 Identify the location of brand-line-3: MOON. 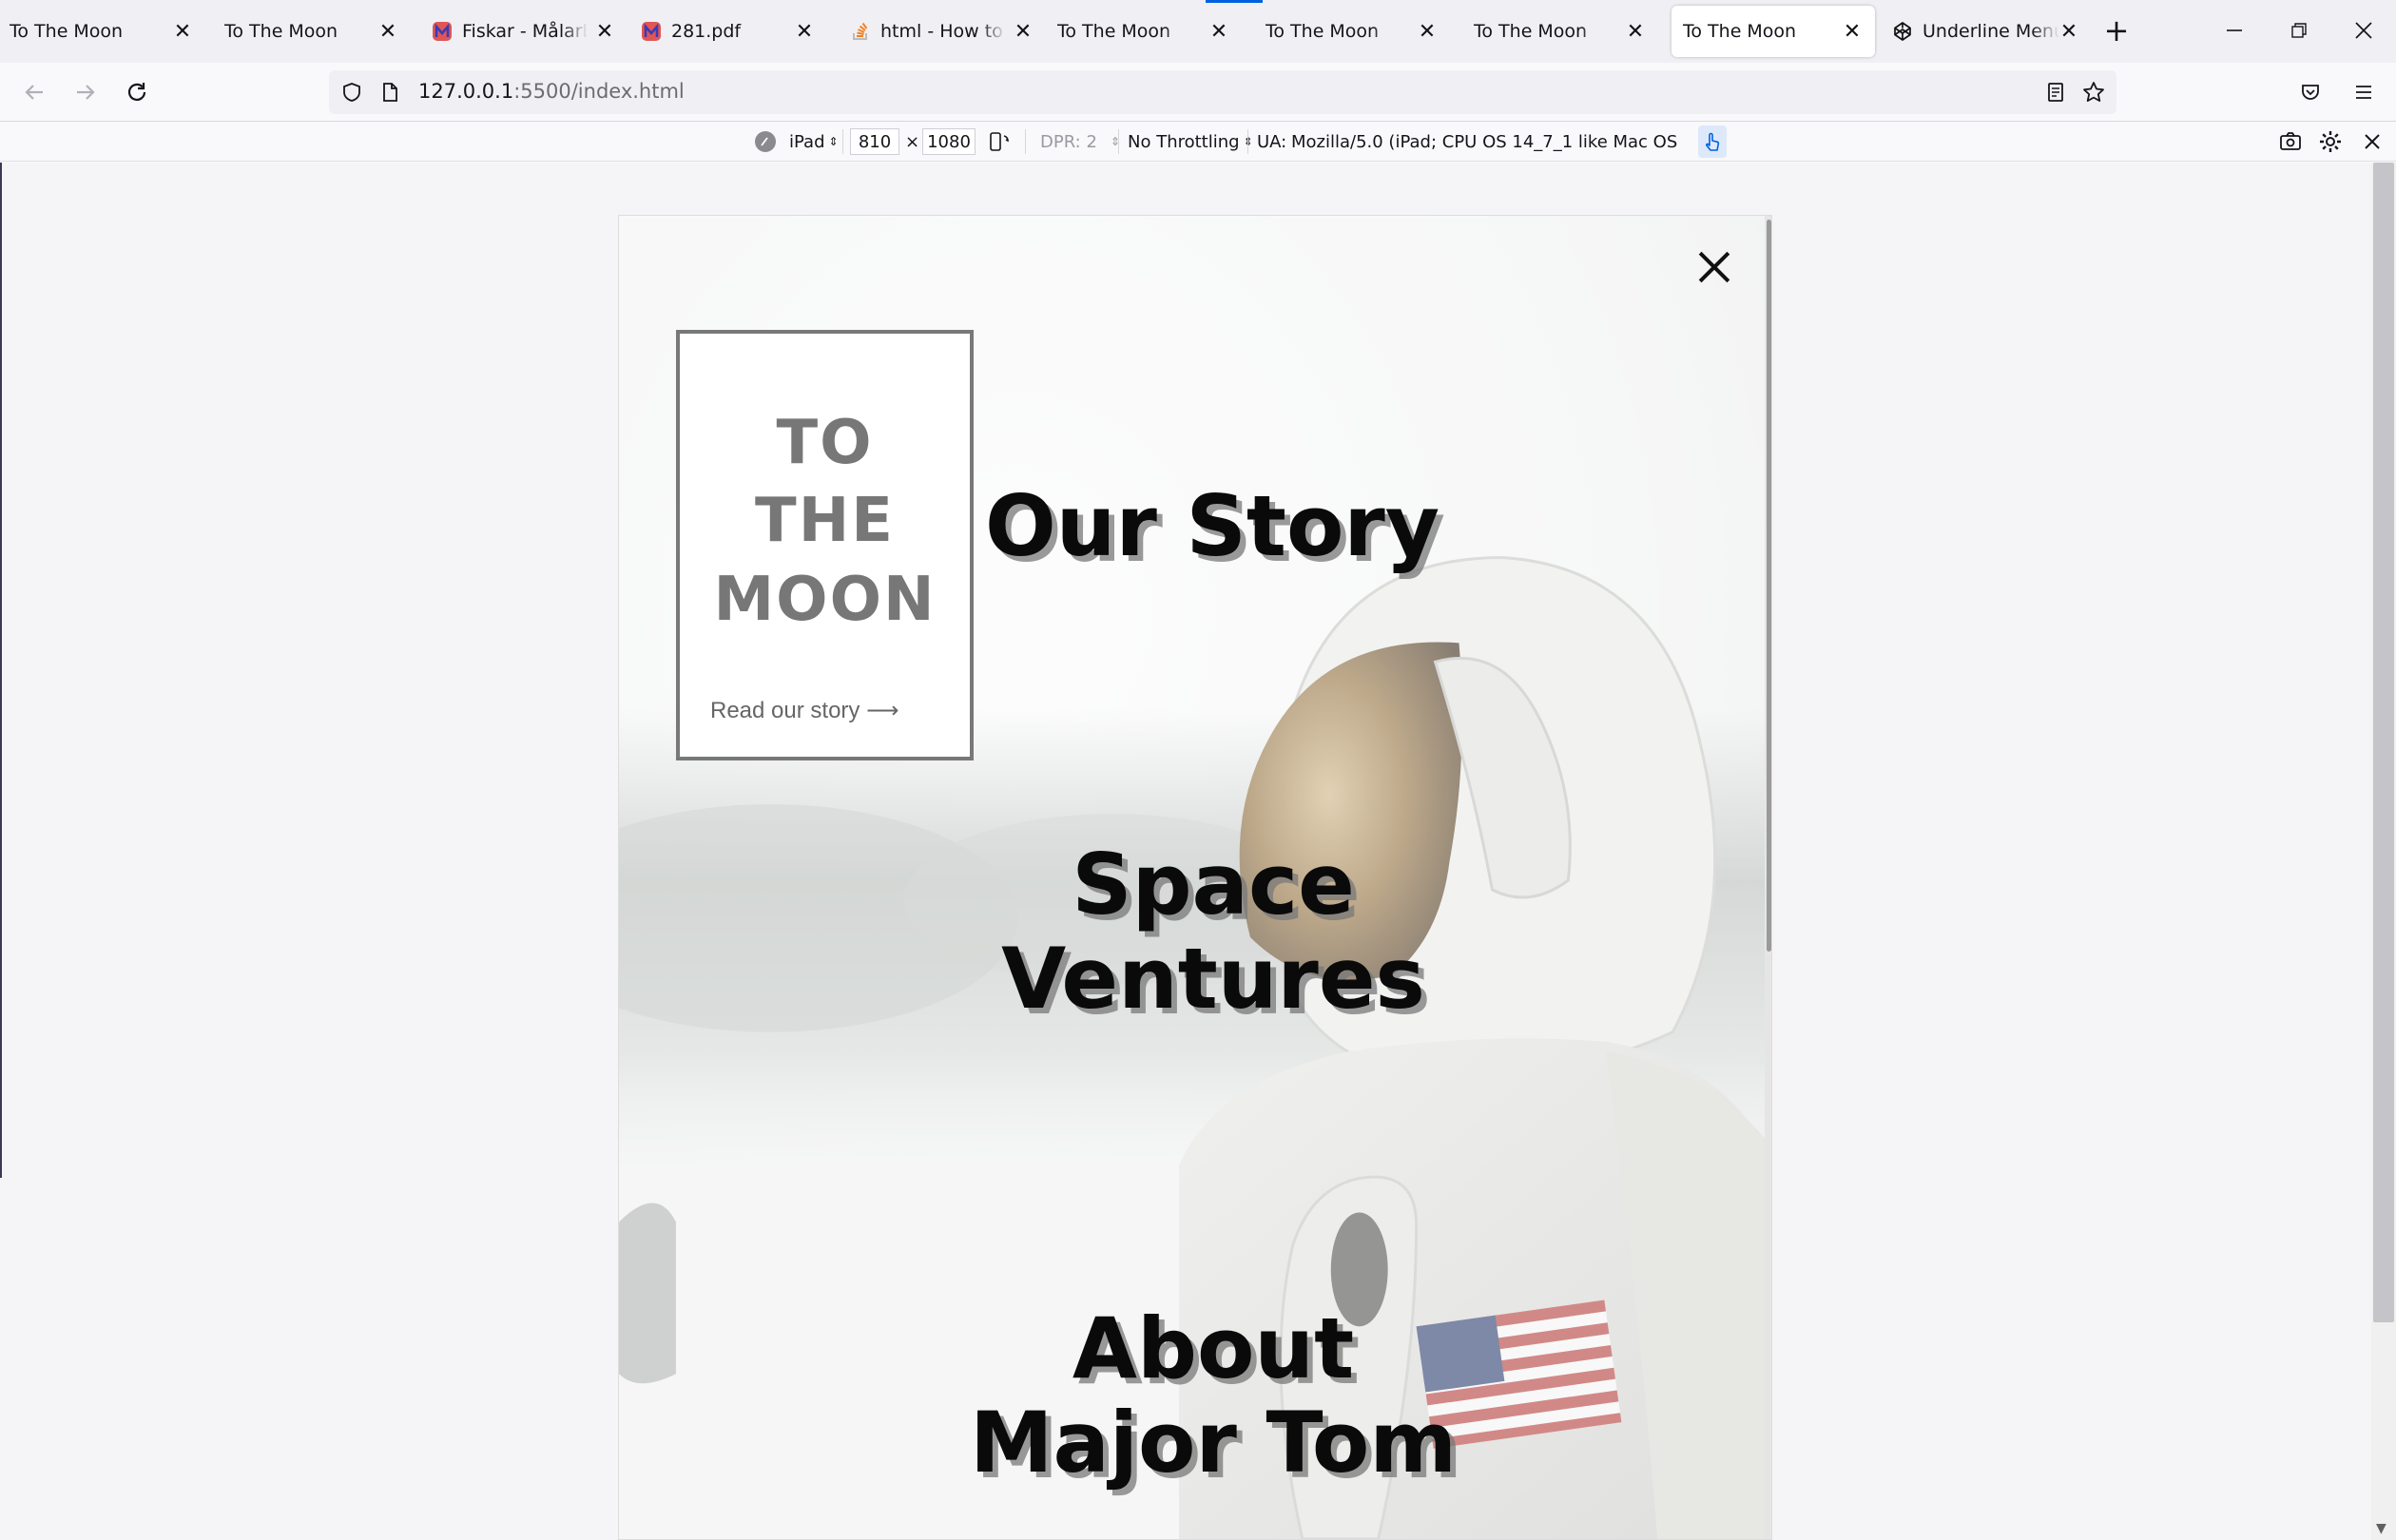
(825, 600).